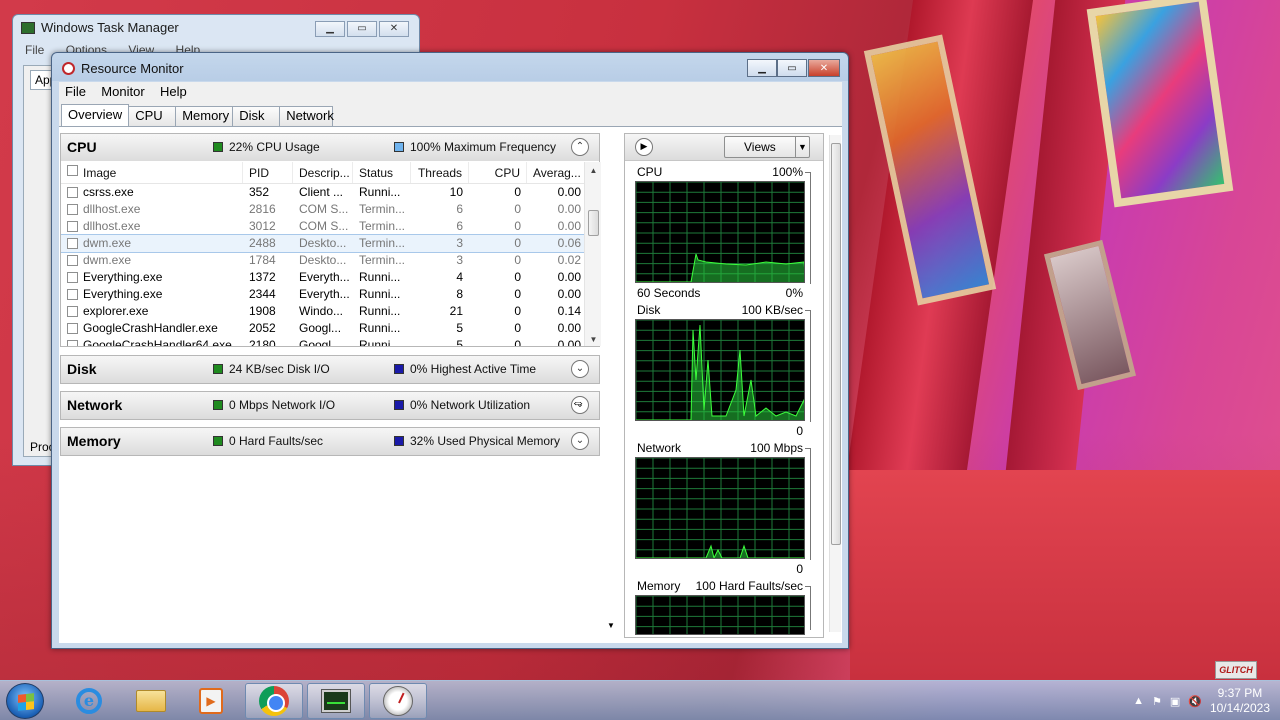 The image size is (1280, 720). What do you see at coordinates (1240, 701) in the screenshot?
I see `clock: 9:37 PM 10/14/2023` at bounding box center [1240, 701].